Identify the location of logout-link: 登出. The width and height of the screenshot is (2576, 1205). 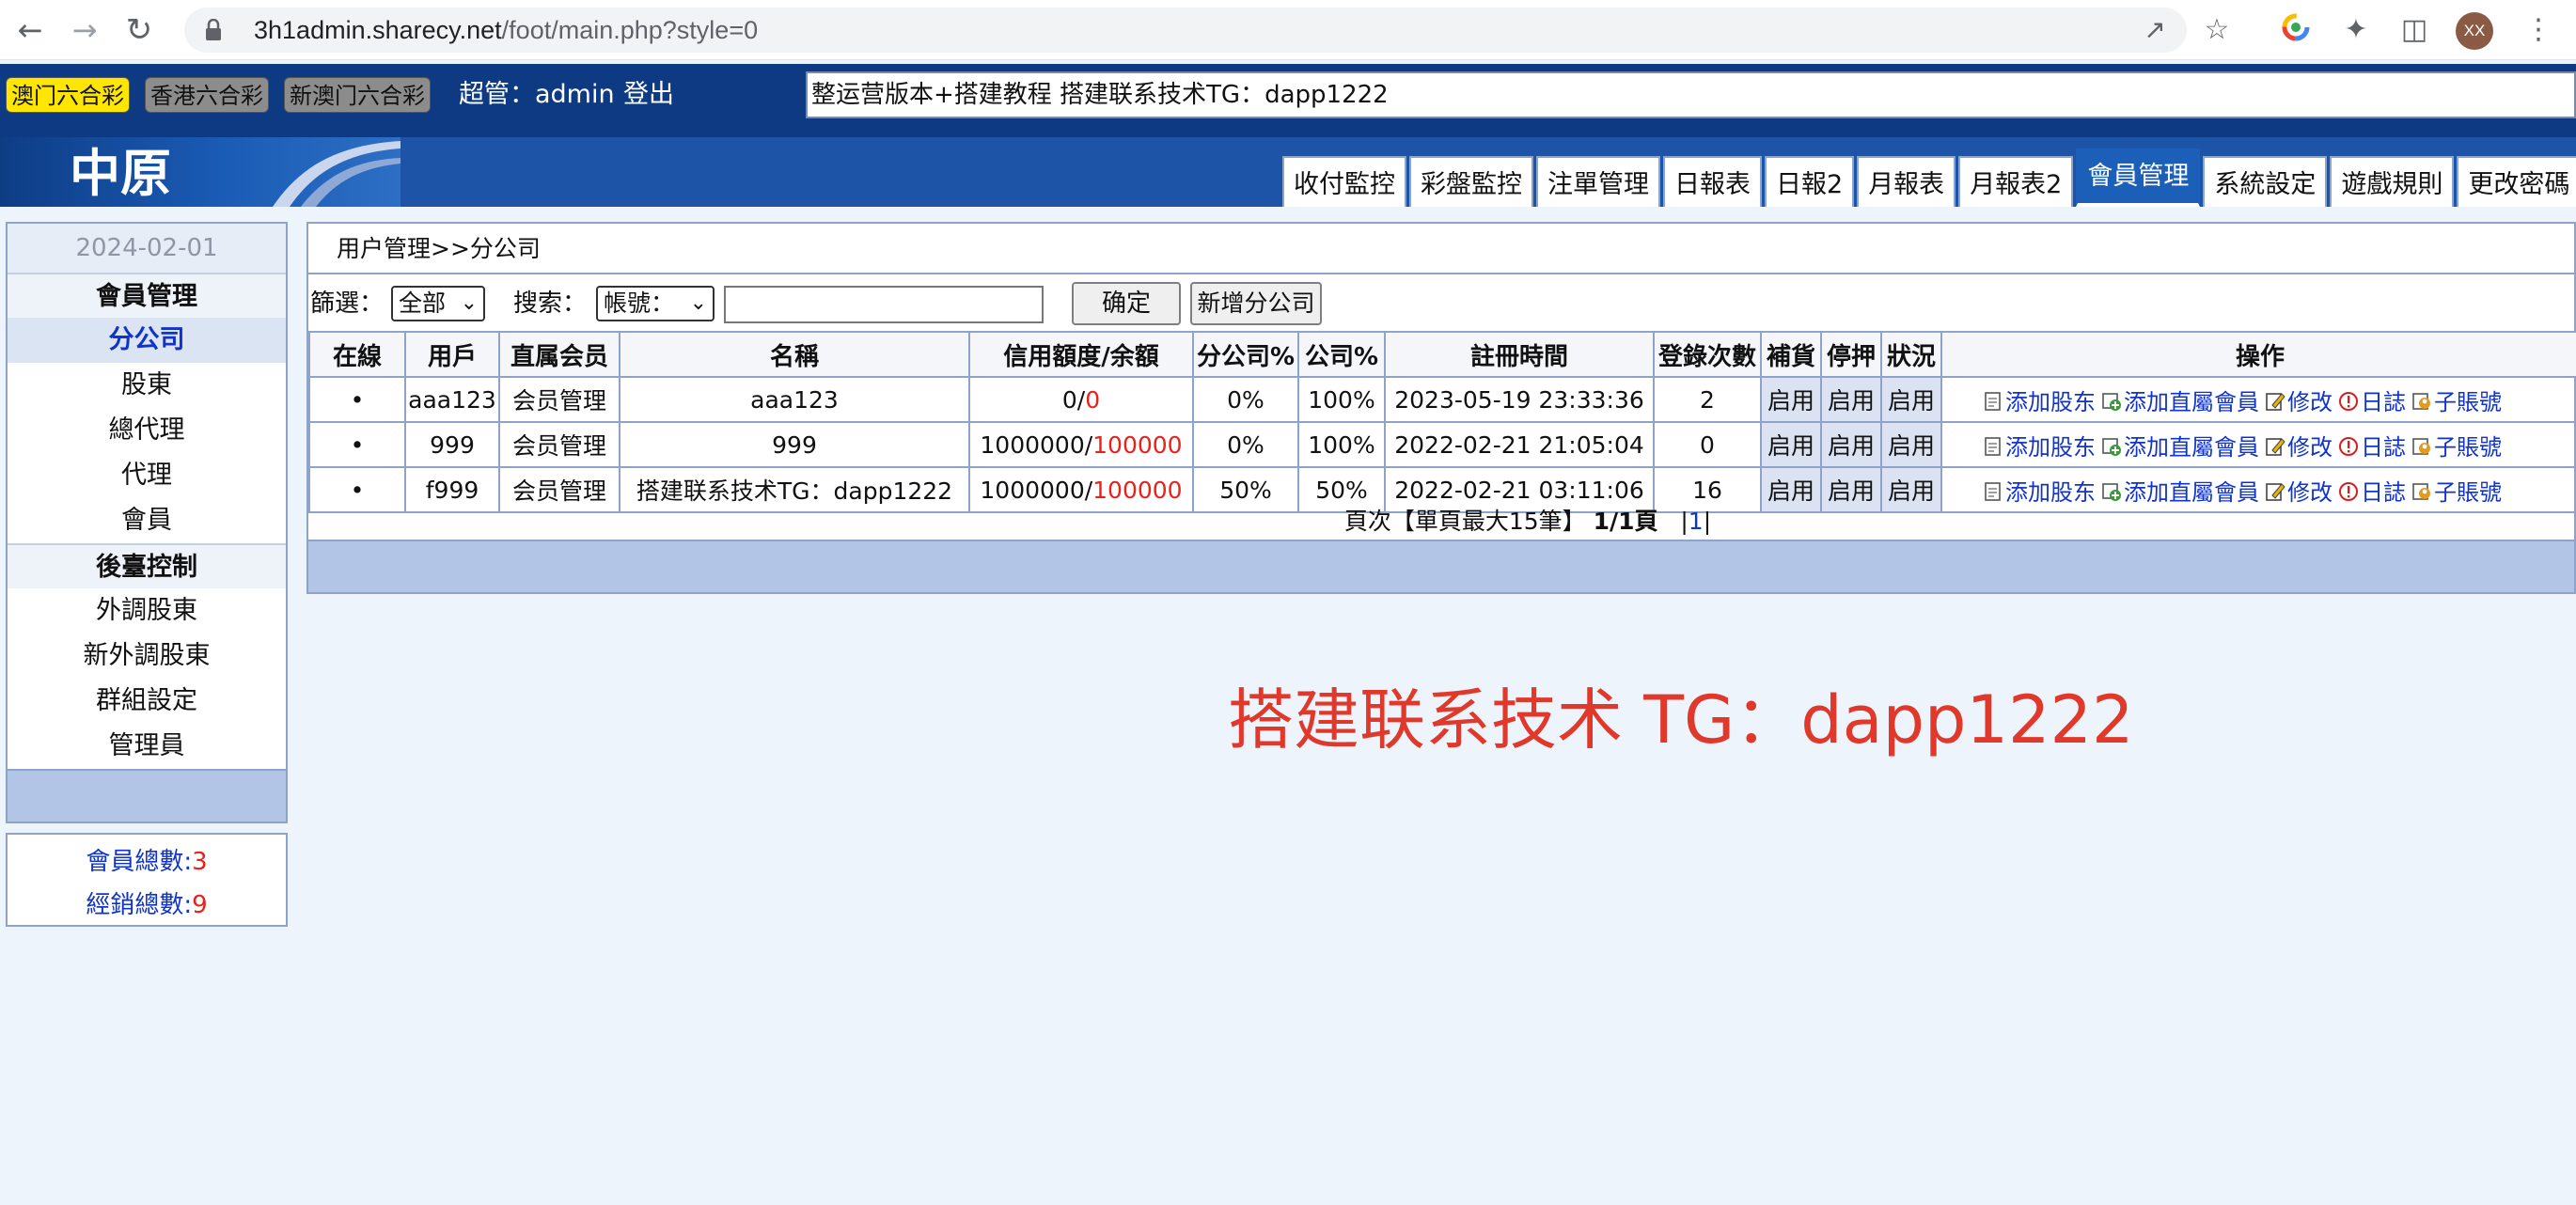
(649, 95).